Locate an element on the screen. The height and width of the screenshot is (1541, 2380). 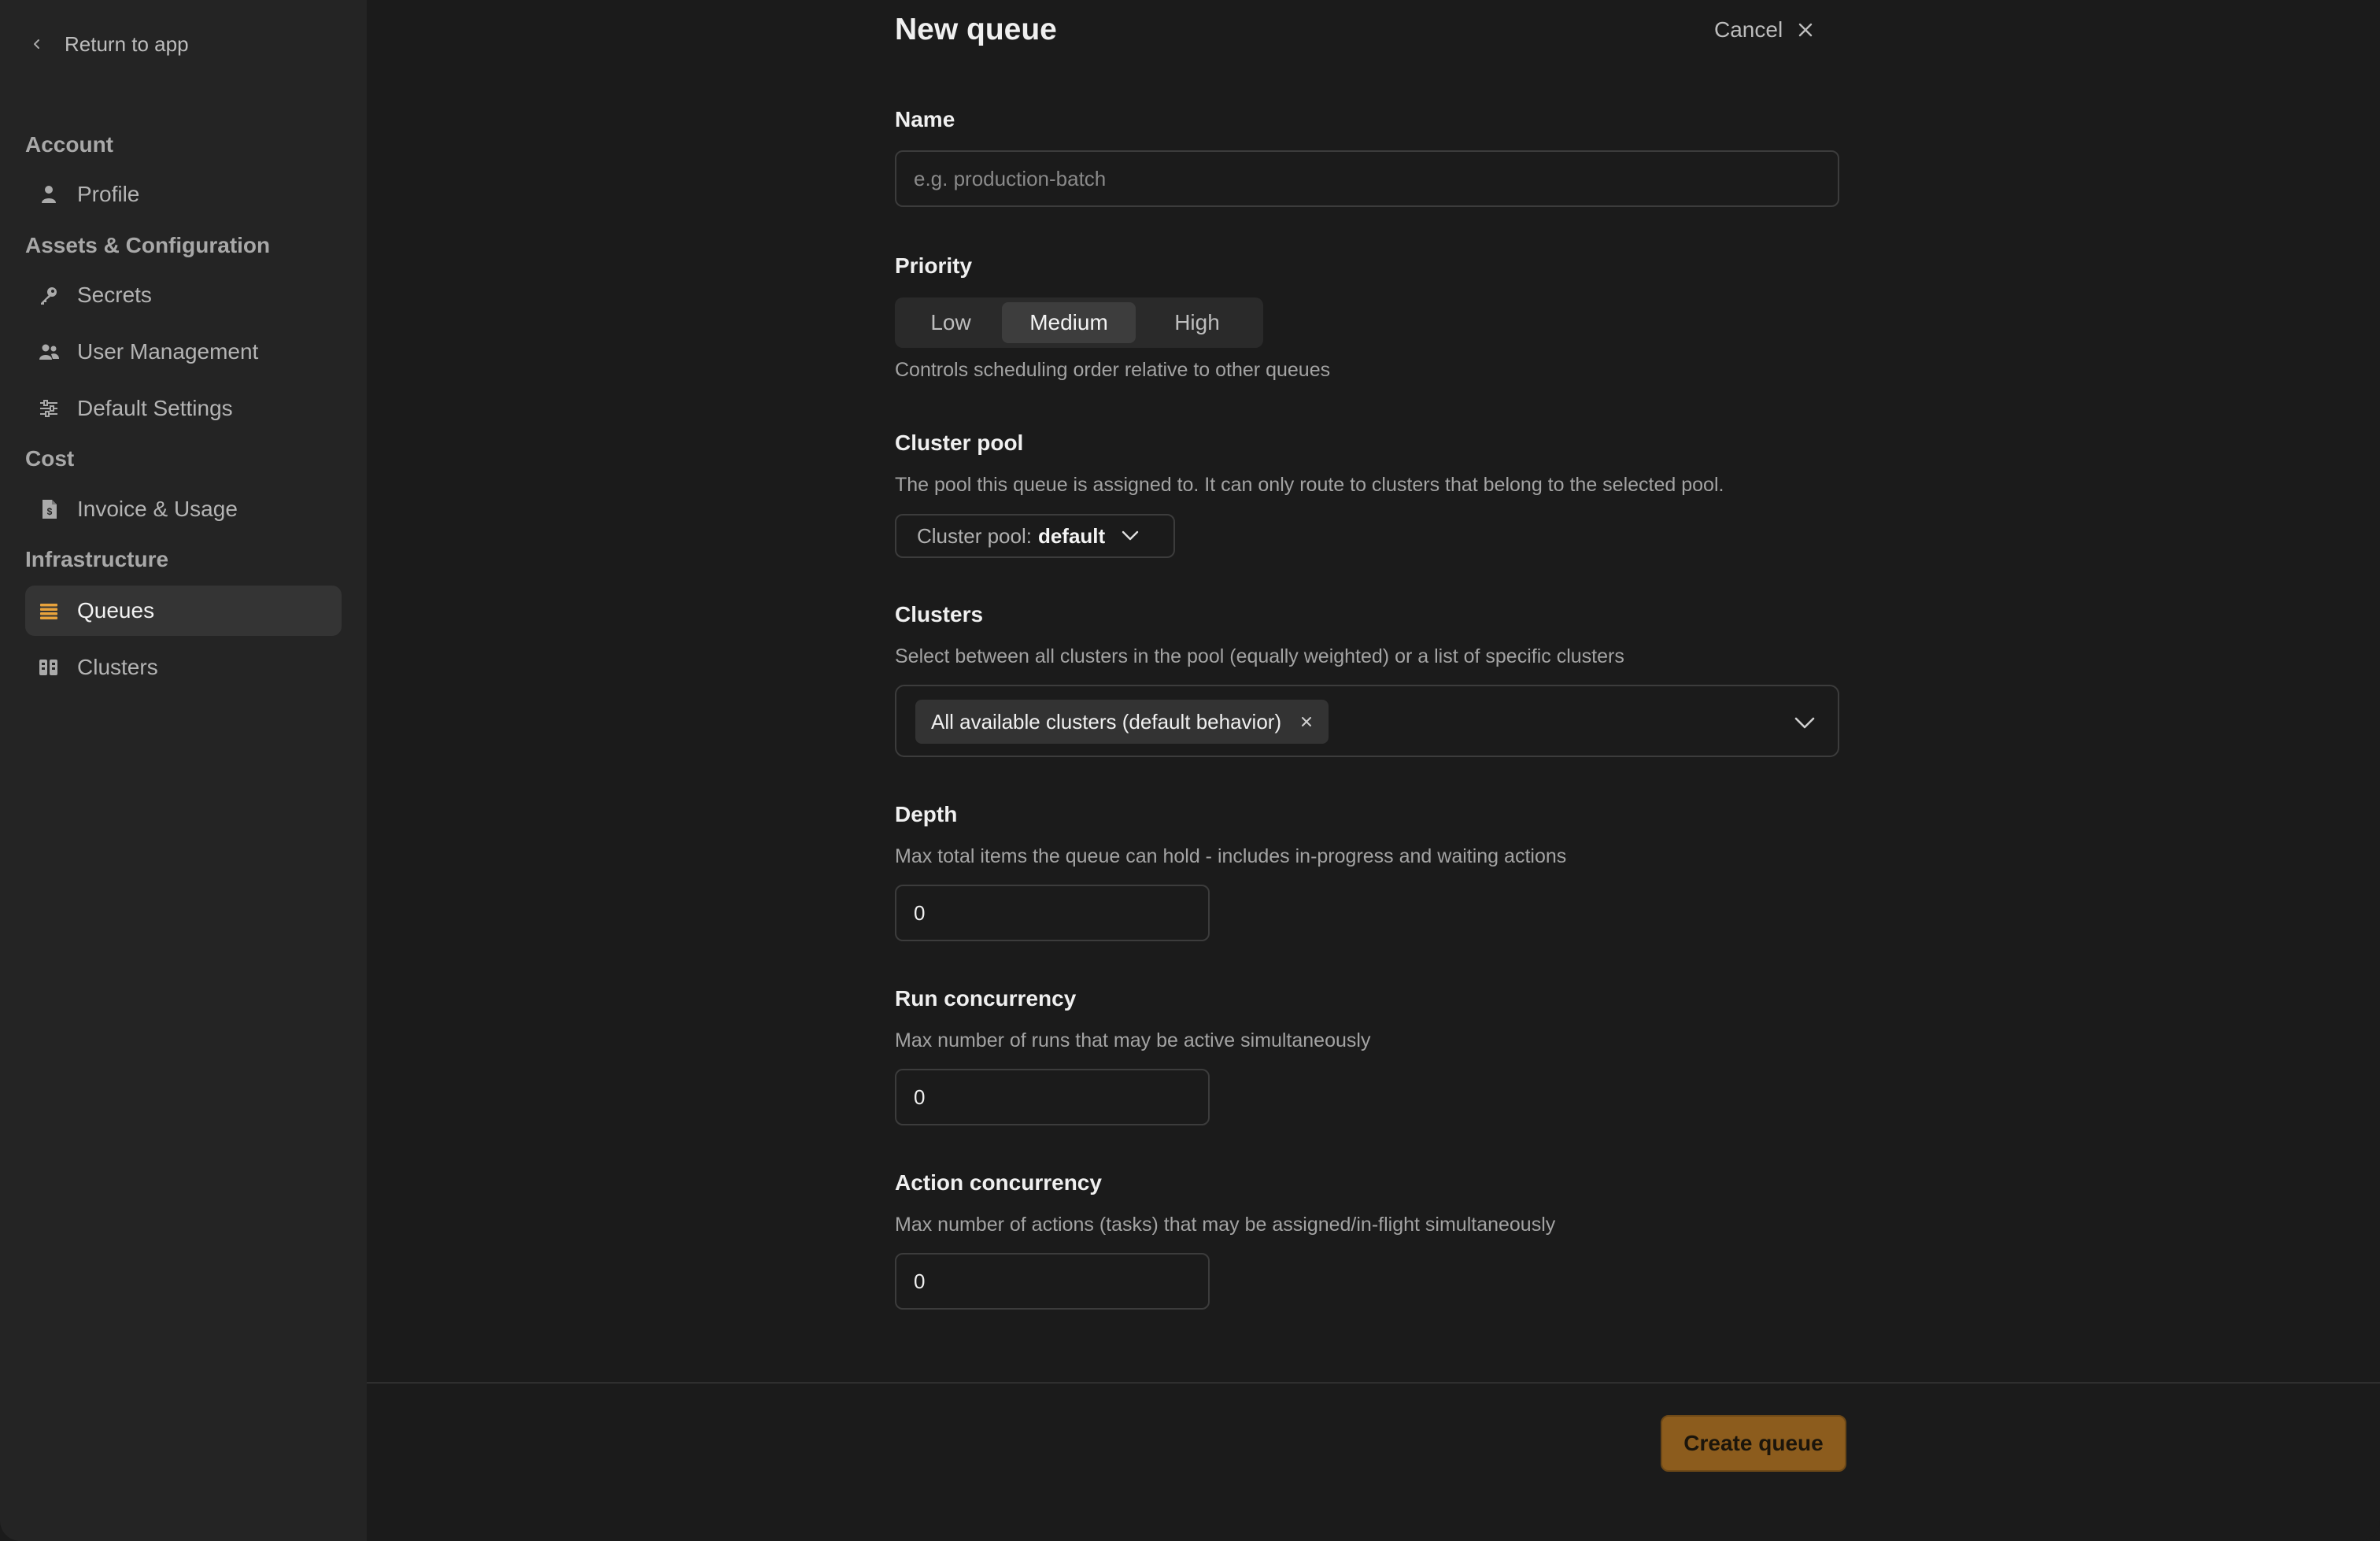
priority-option-medium: Medium is located at coordinates (1069, 322).